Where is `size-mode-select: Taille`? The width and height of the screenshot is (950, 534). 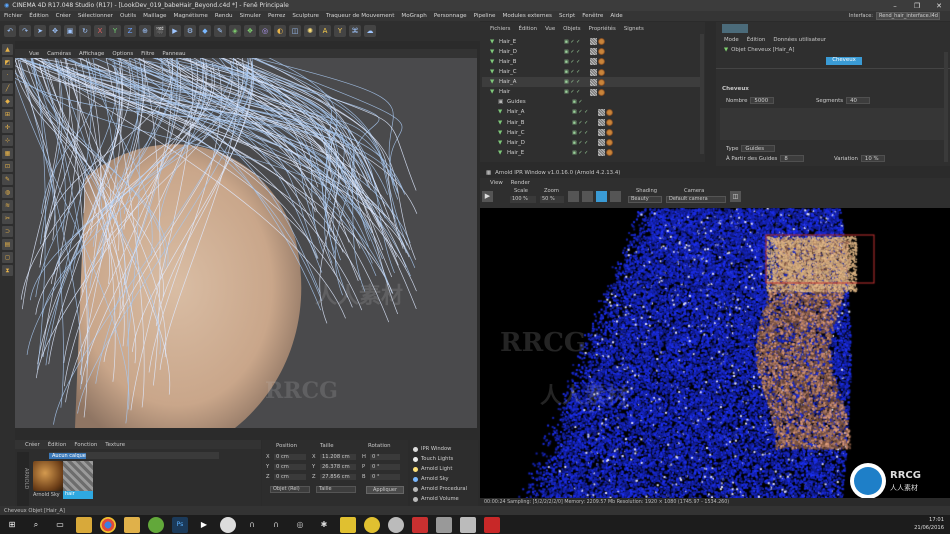
size-mode-select: Taille is located at coordinates (336, 489).